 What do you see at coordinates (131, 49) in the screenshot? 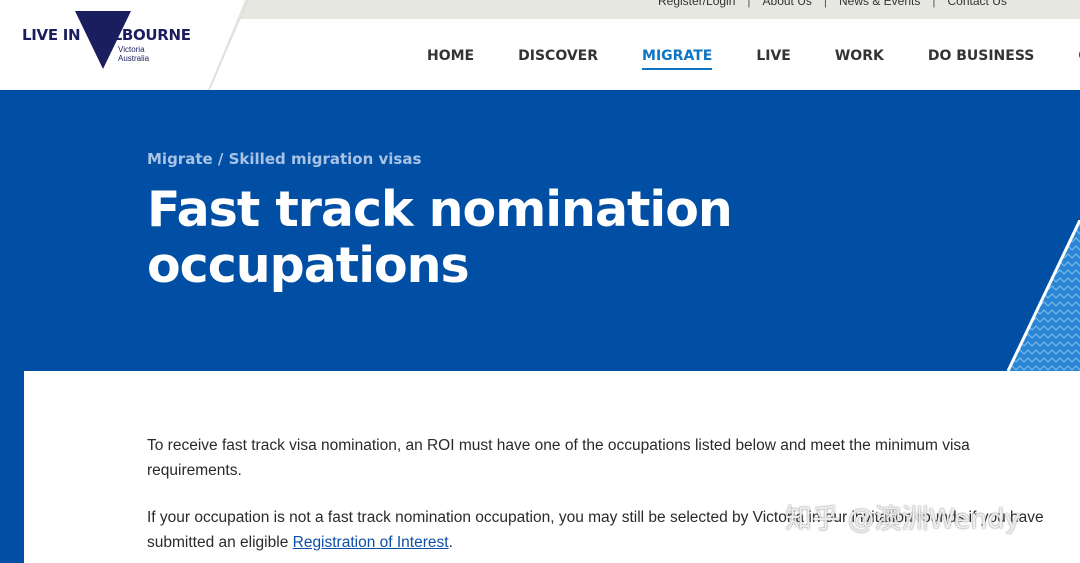
I see `logo-sub-victoria: Victoria` at bounding box center [131, 49].